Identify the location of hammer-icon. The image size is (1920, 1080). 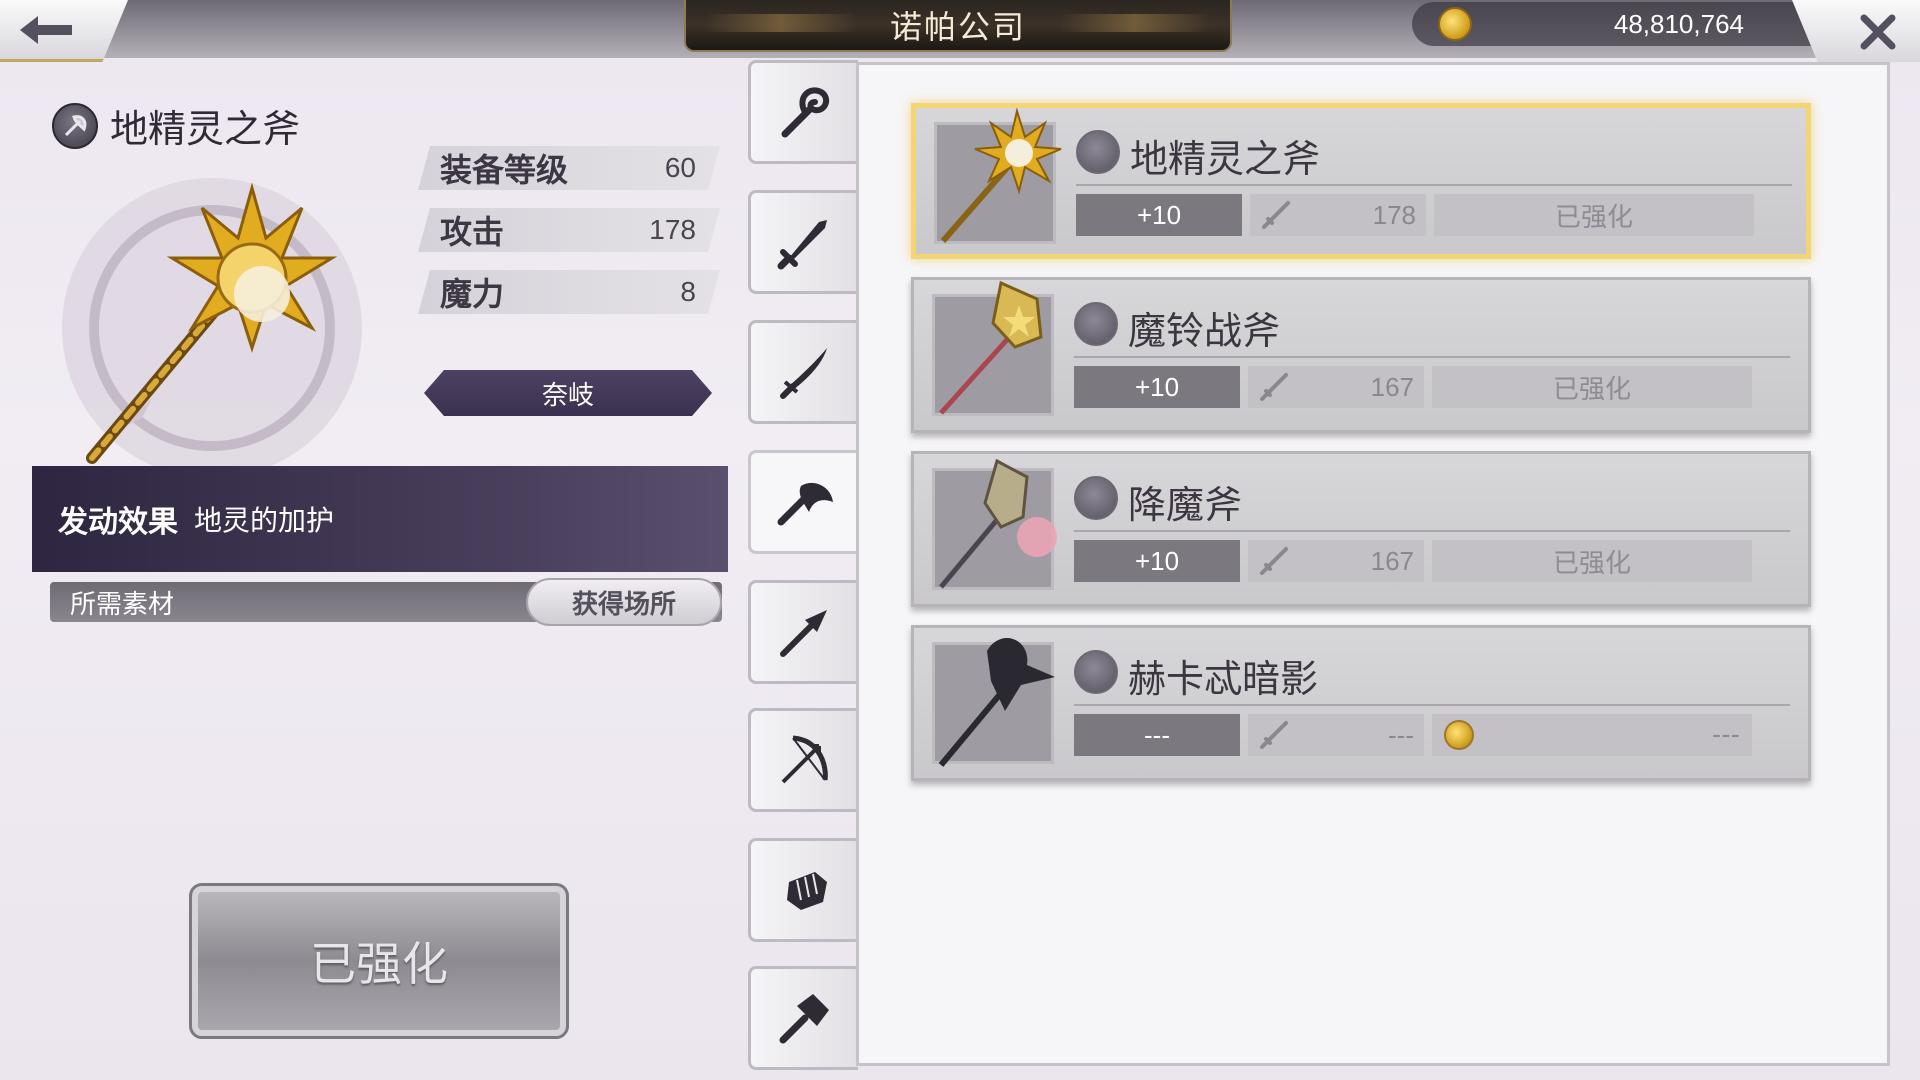
(804, 1019).